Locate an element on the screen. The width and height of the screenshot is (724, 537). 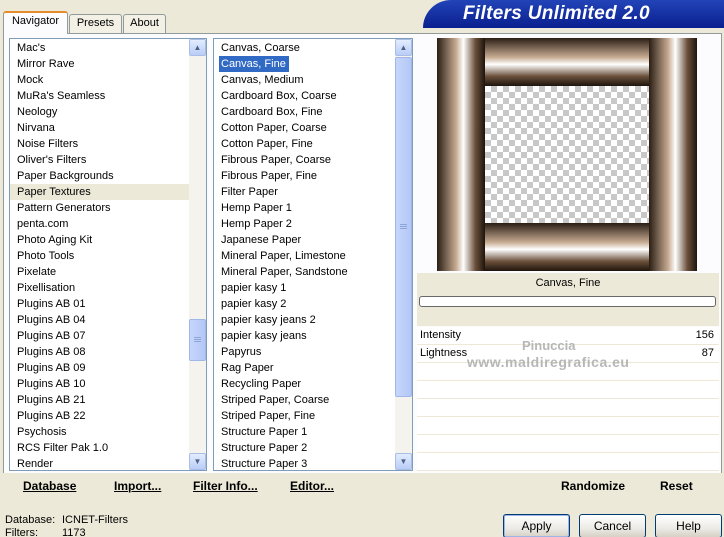
filter-item: Cardboard Box, Fine is located at coordinates (305, 112).